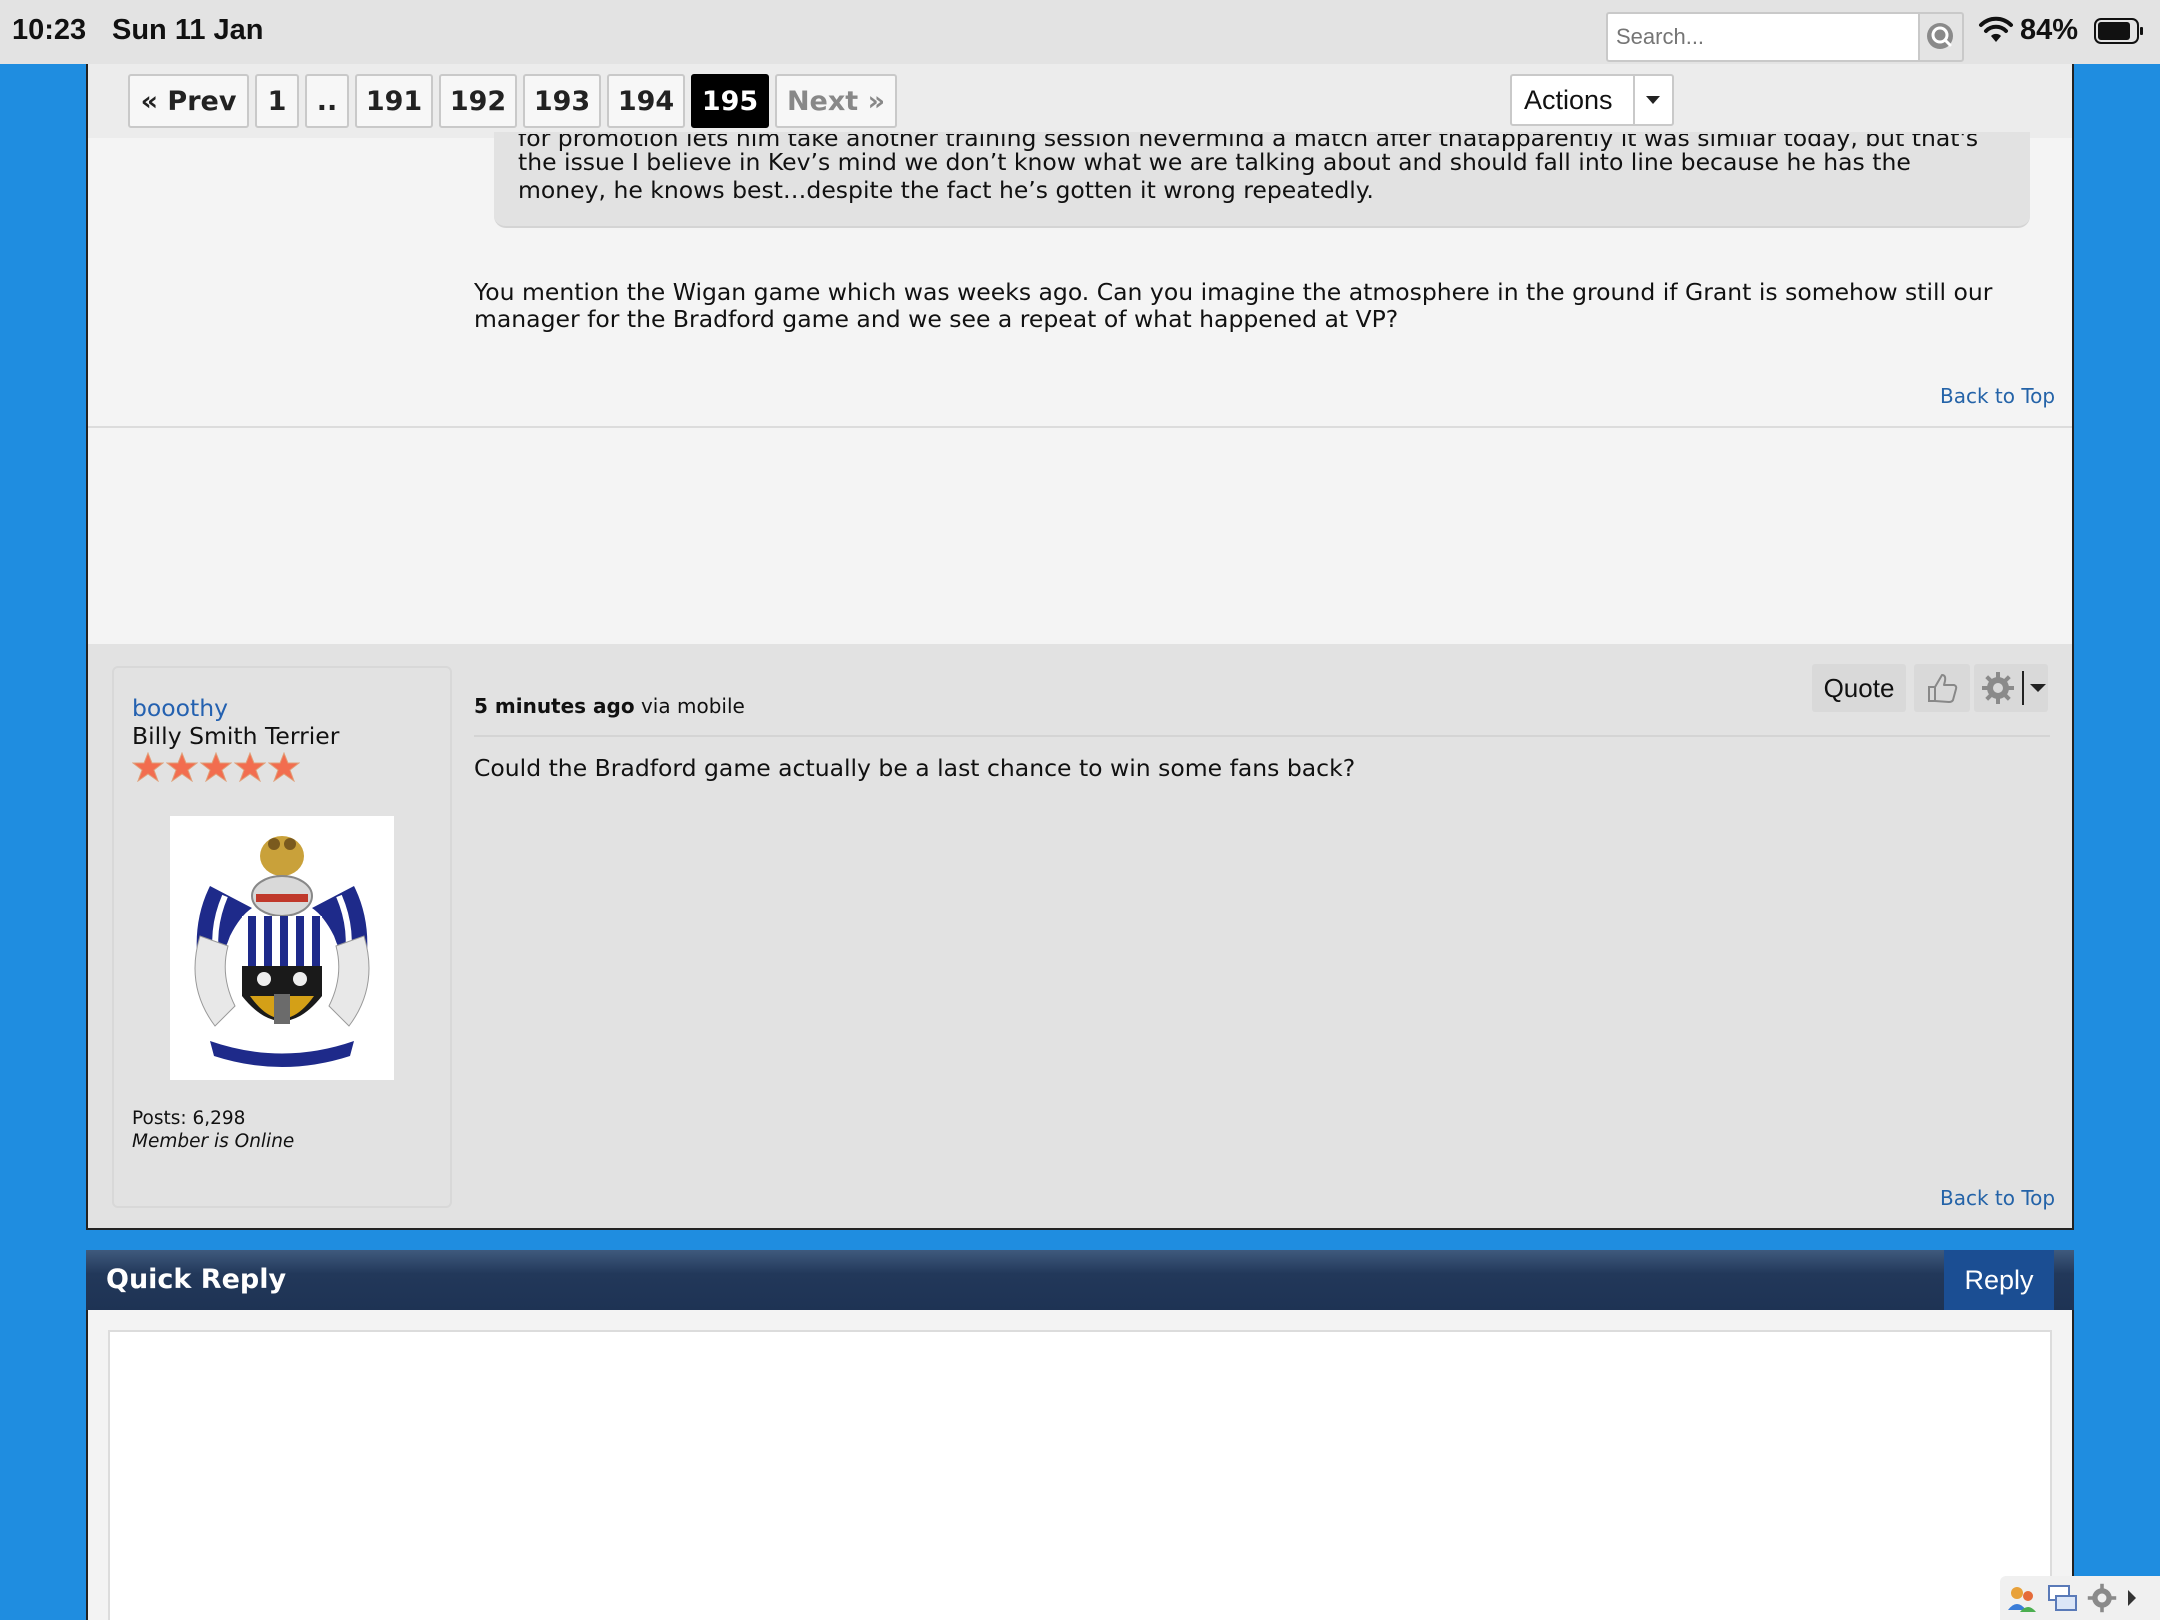 The image size is (2160, 1620). What do you see at coordinates (1262, 736) in the screenshot?
I see `meta-divider` at bounding box center [1262, 736].